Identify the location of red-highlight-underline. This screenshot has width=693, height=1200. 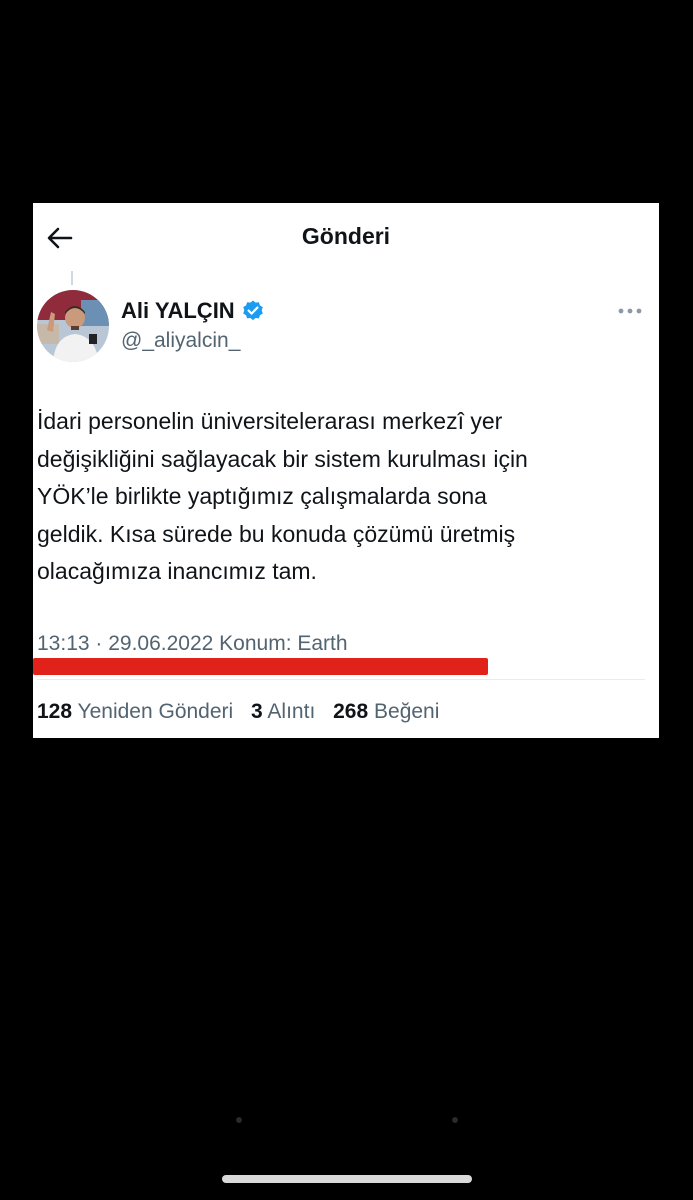
(260, 666).